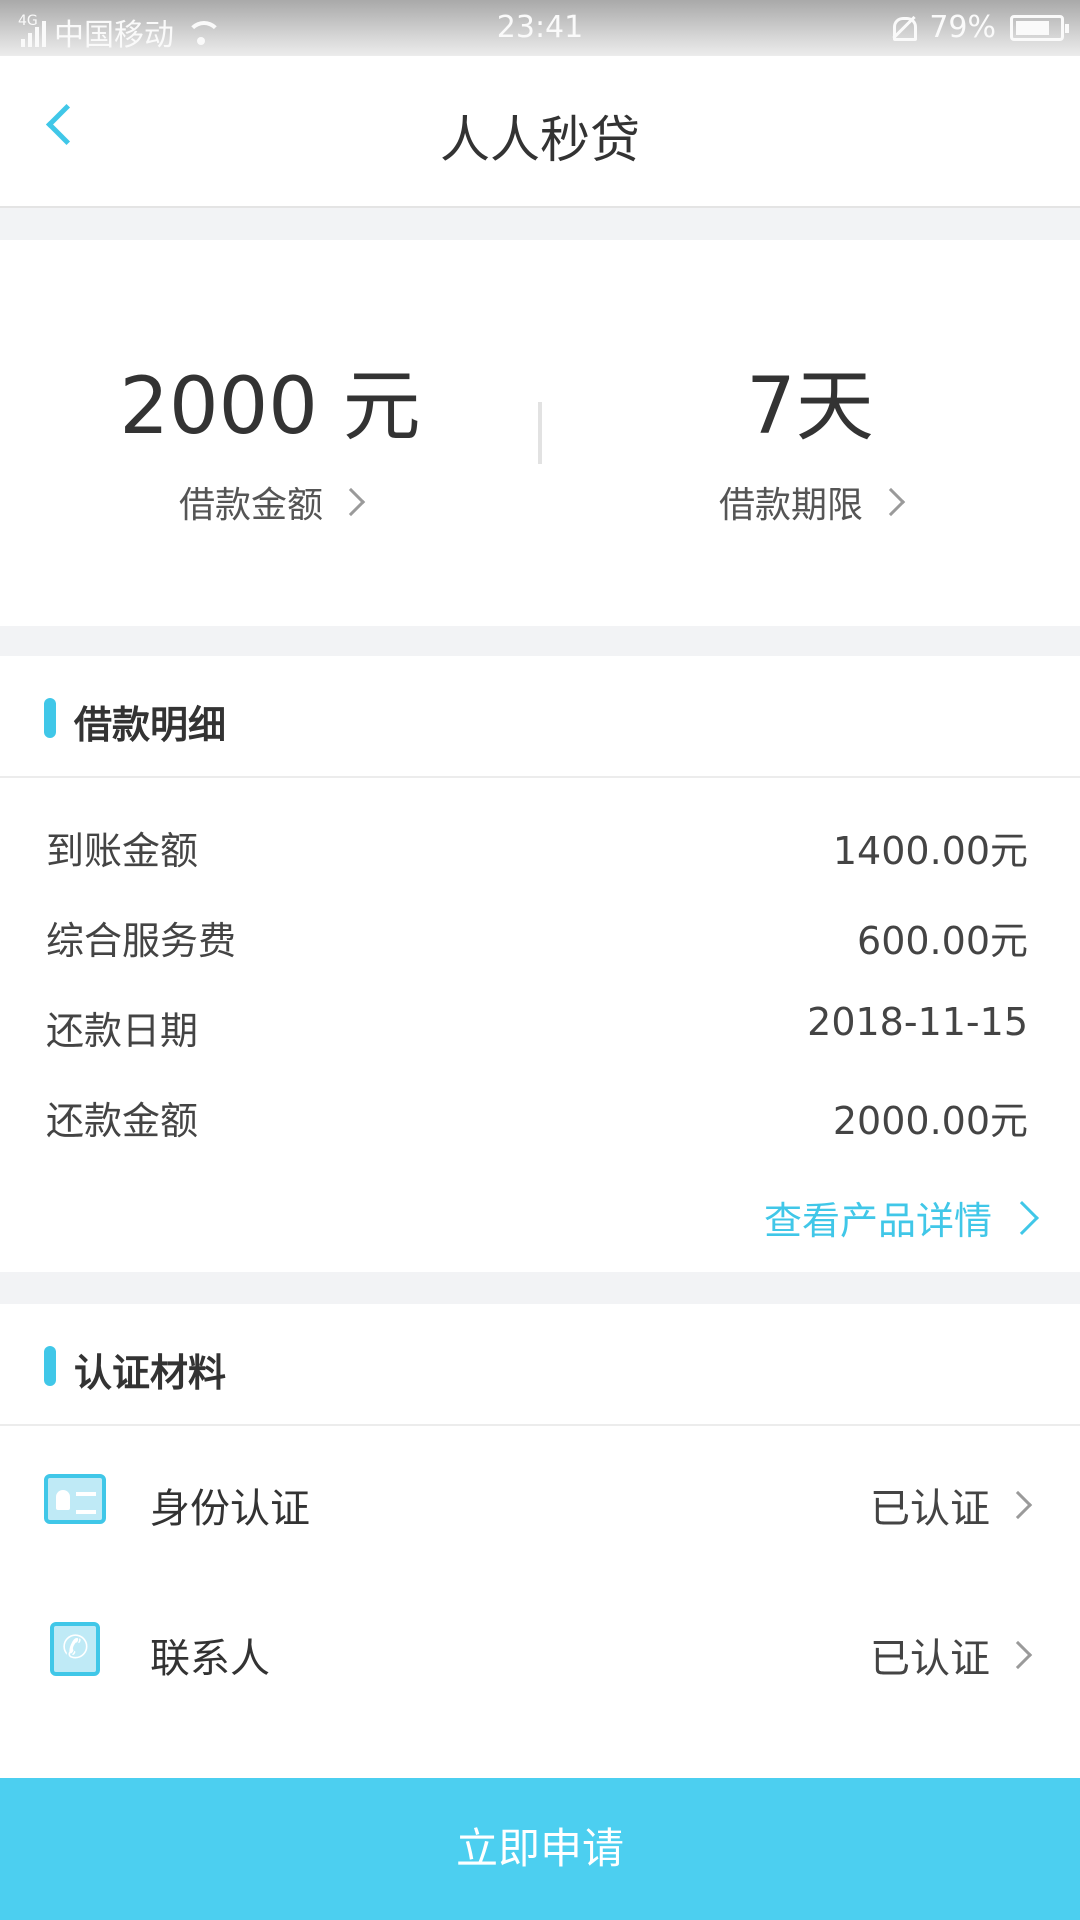 Image resolution: width=1080 pixels, height=1920 pixels. Describe the element at coordinates (930, 851) in the screenshot. I see `detail-value: 1400.00元` at that location.